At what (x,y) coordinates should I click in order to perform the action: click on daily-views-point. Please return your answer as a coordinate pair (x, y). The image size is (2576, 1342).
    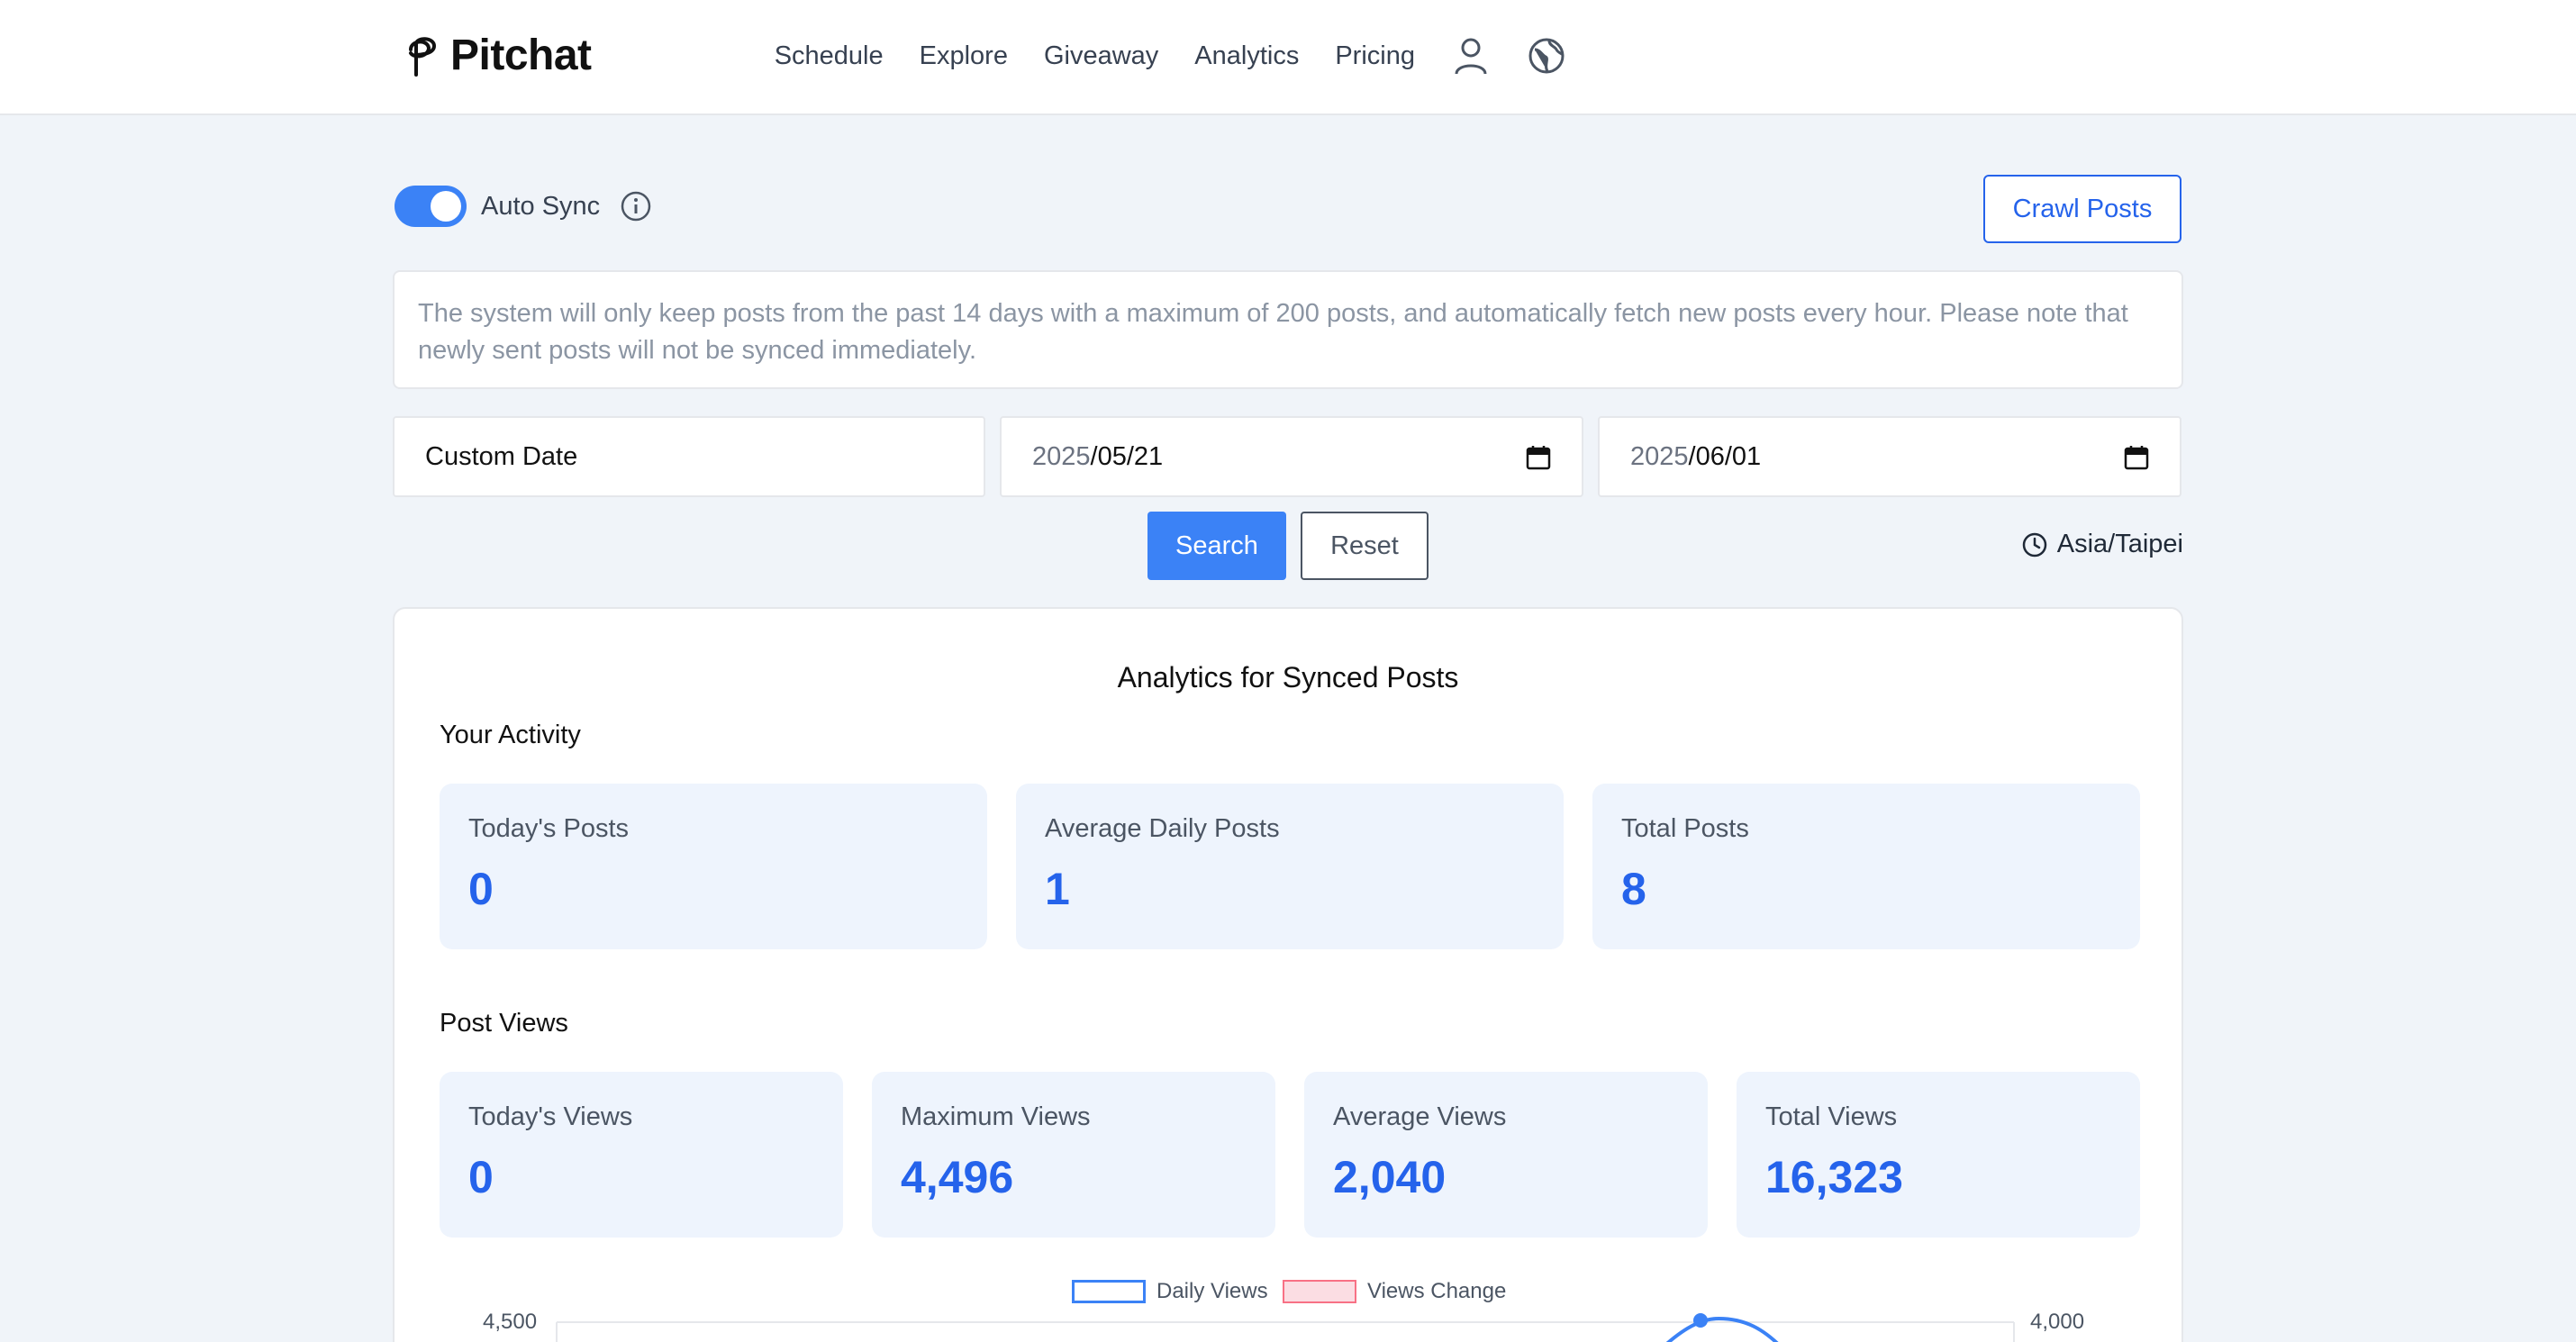
    Looking at the image, I should click on (1701, 1320).